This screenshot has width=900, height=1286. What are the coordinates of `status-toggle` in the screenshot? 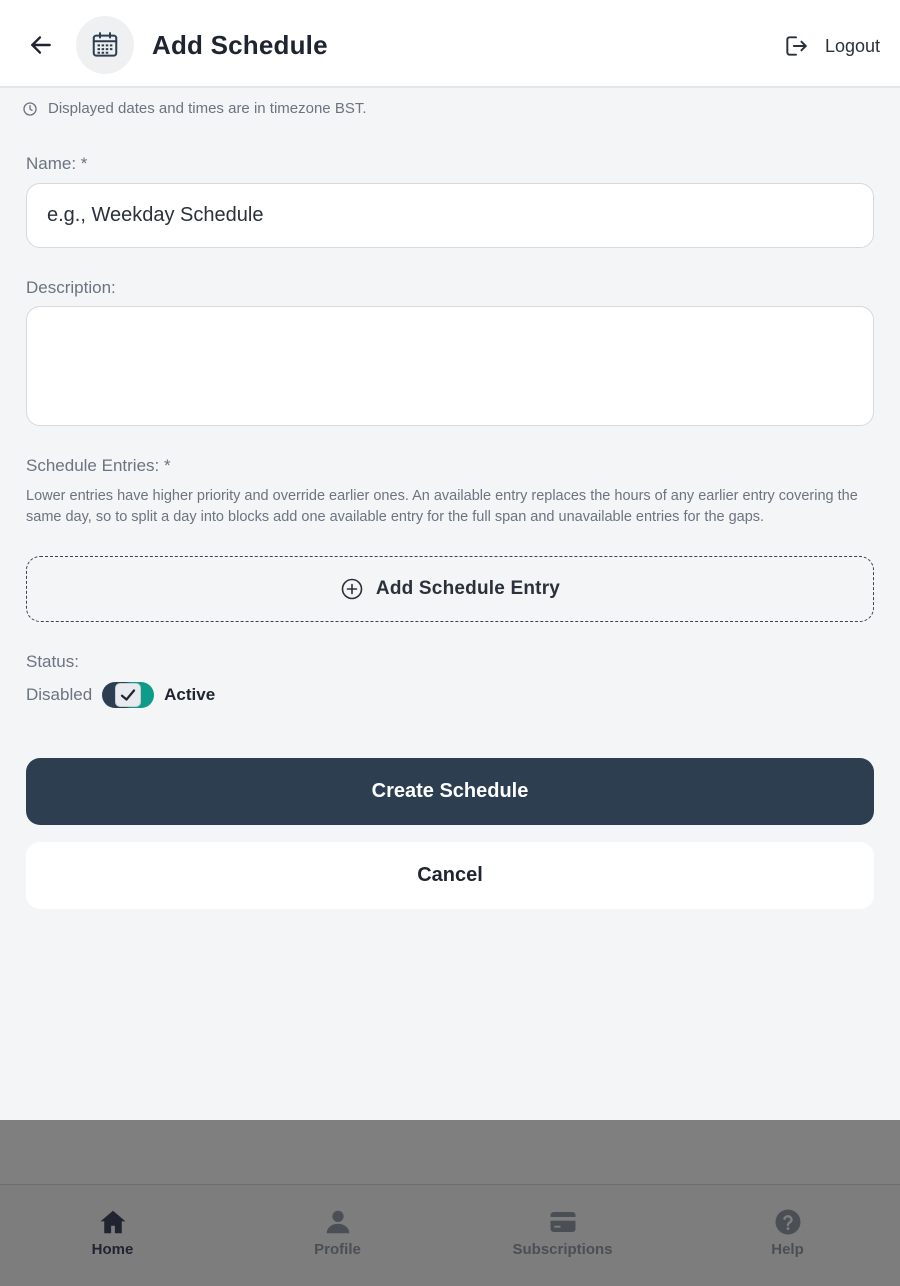 It's located at (128, 695).